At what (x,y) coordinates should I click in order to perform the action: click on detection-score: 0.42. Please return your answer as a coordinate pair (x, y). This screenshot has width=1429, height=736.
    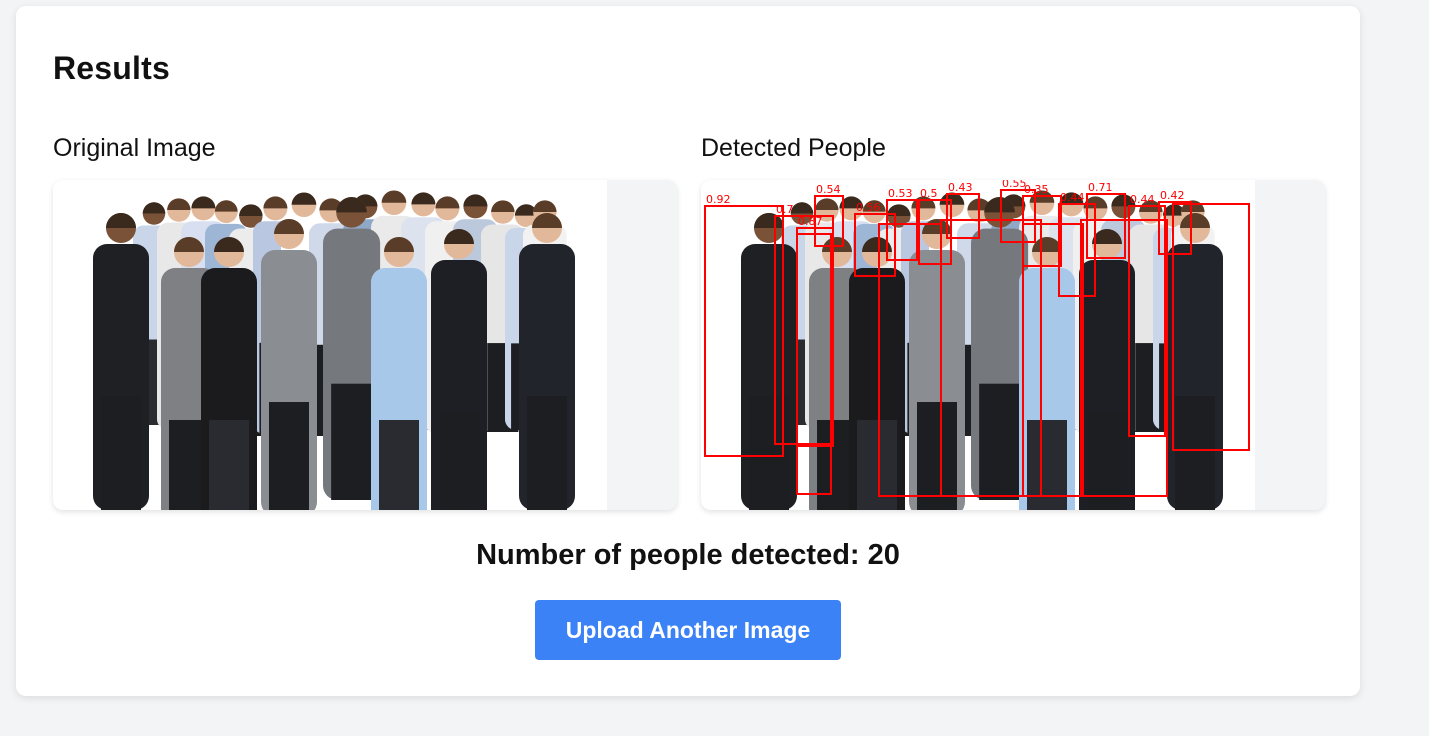
    Looking at the image, I should click on (1172, 195).